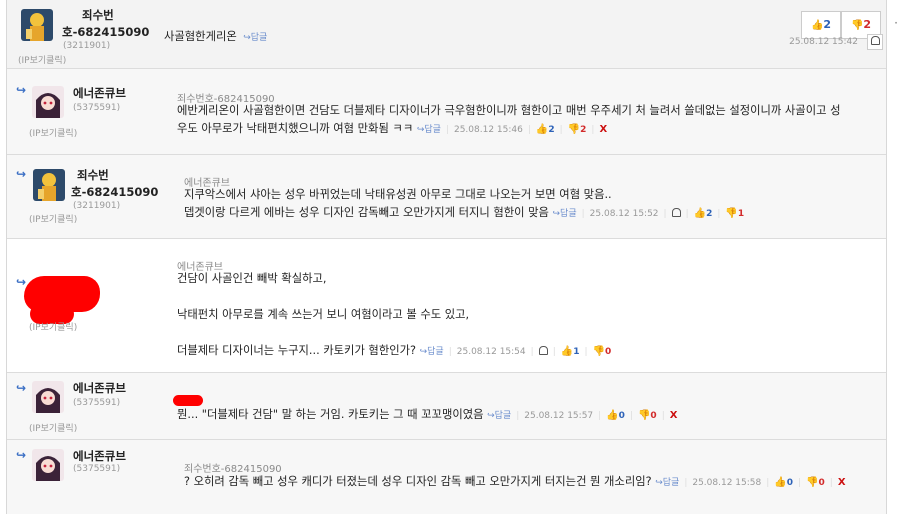 The height and width of the screenshot is (514, 900). I want to click on timestamp: 25.08.12 15:52, so click(624, 214).